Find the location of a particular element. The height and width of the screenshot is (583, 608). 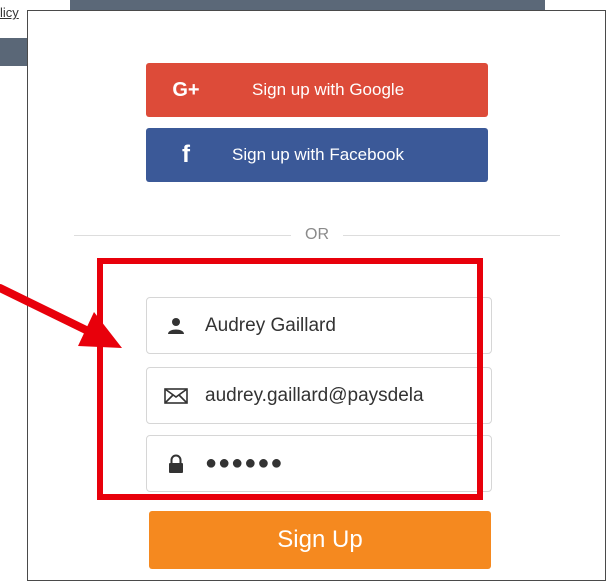

facebook-signup-button: f Sign up with Facebook is located at coordinates (317, 155).